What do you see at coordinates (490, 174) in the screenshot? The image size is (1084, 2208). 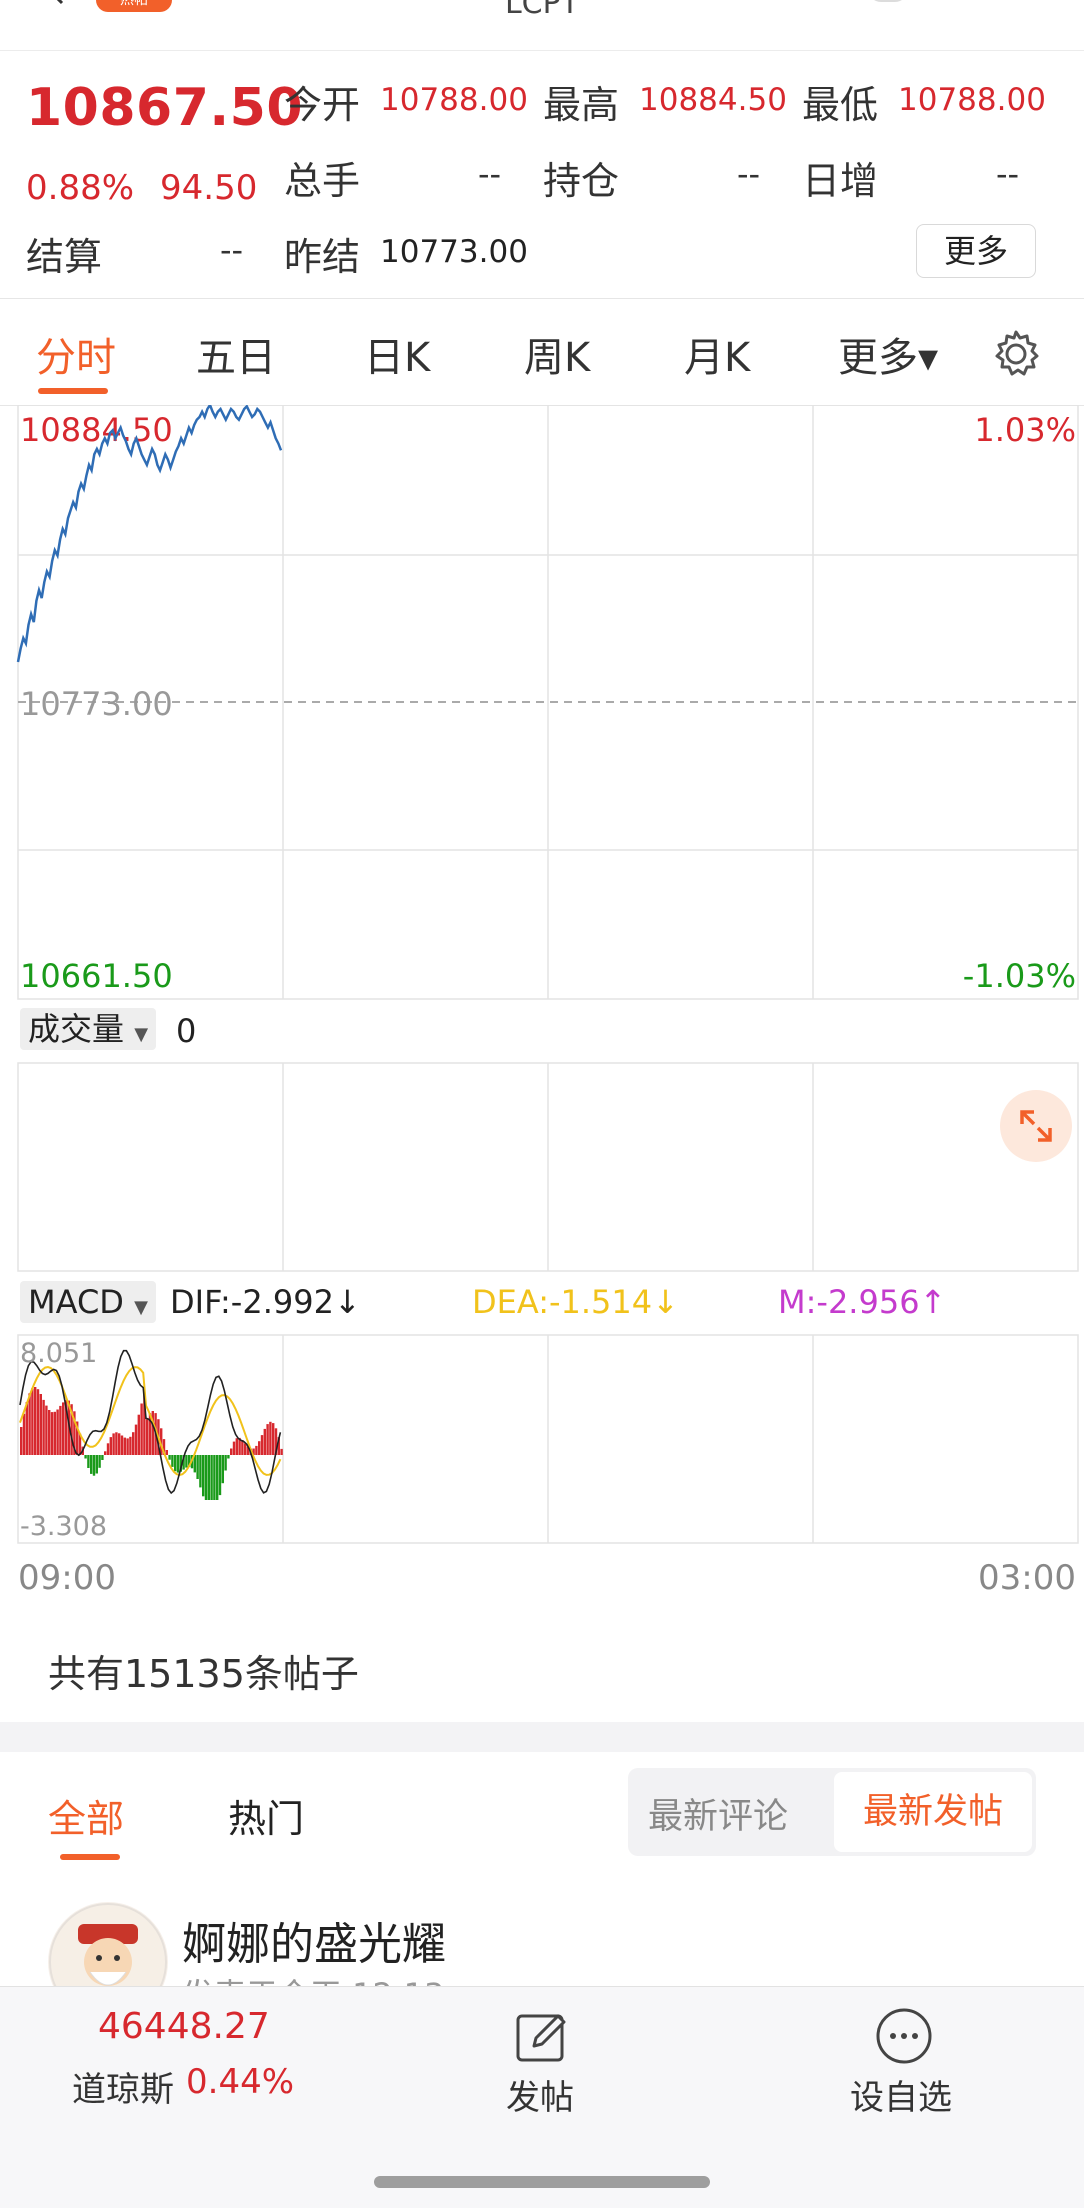 I see `volume-value: --` at bounding box center [490, 174].